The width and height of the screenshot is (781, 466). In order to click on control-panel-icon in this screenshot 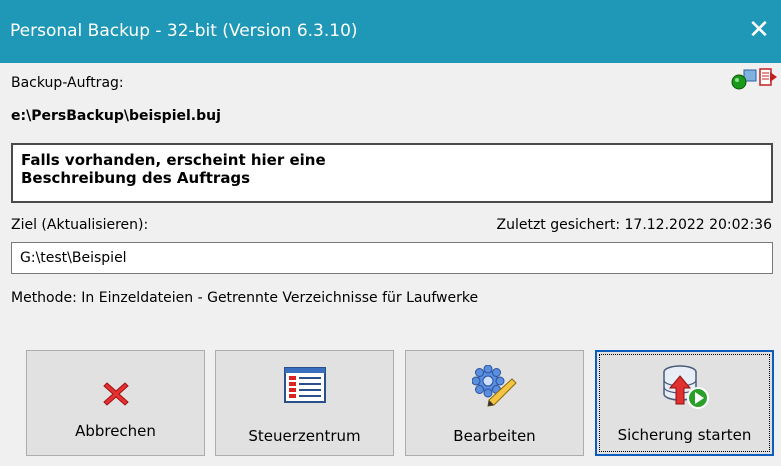, I will do `click(304, 385)`.